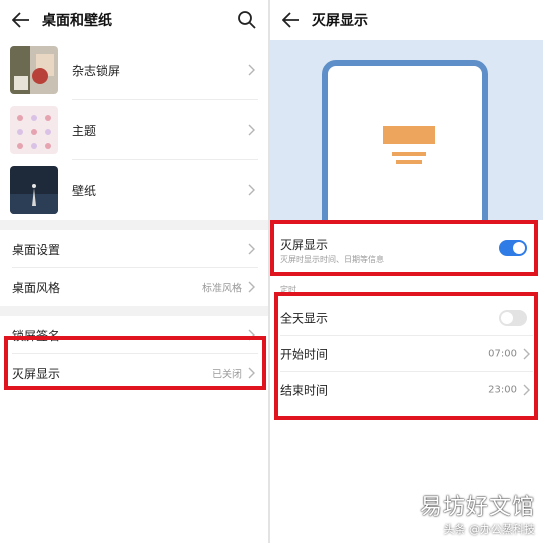 The image size is (543, 543). Describe the element at coordinates (134, 287) in the screenshot. I see `desktop-style-row: 桌面风格 标准风格` at that location.